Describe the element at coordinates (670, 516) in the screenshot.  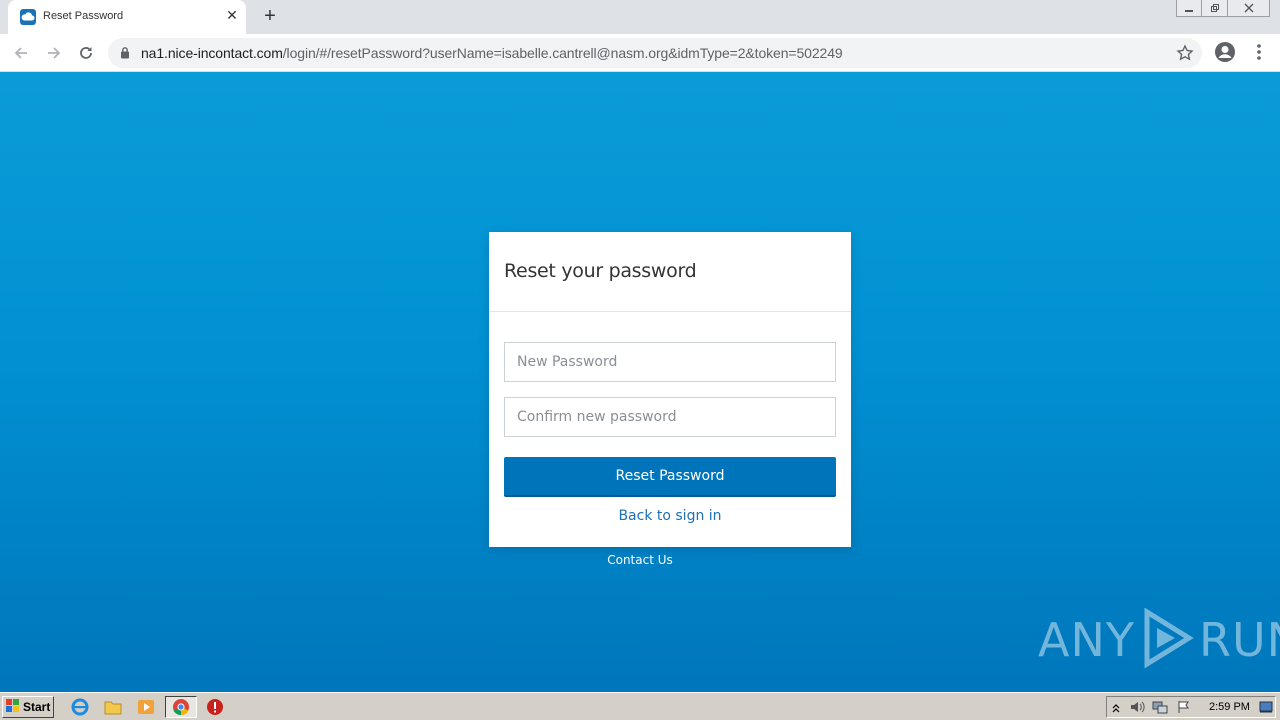
I see `back-to-sign-in-link: Back to sign in` at that location.